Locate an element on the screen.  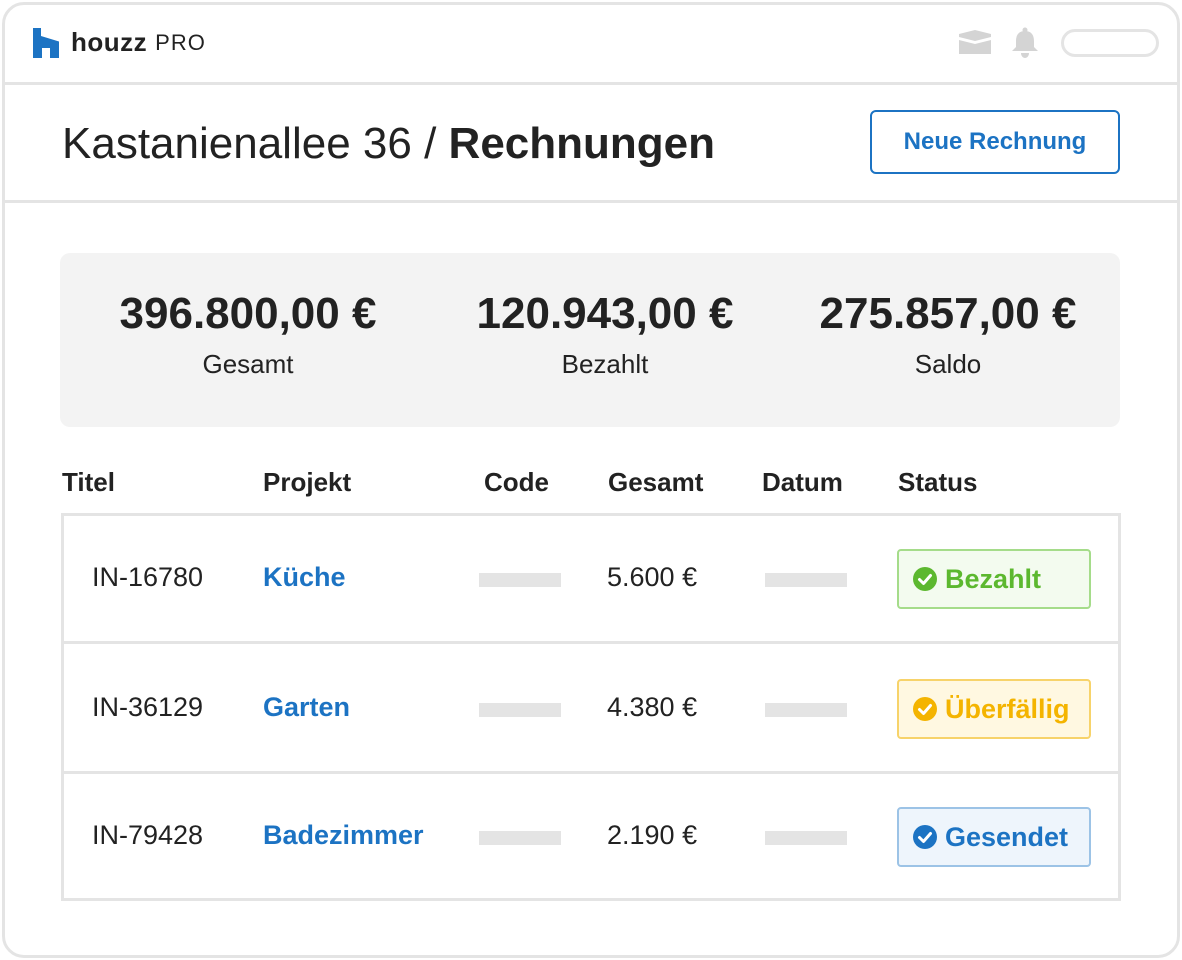
summary-total: 396.800,00 € Gesamt is located at coordinates (248, 334).